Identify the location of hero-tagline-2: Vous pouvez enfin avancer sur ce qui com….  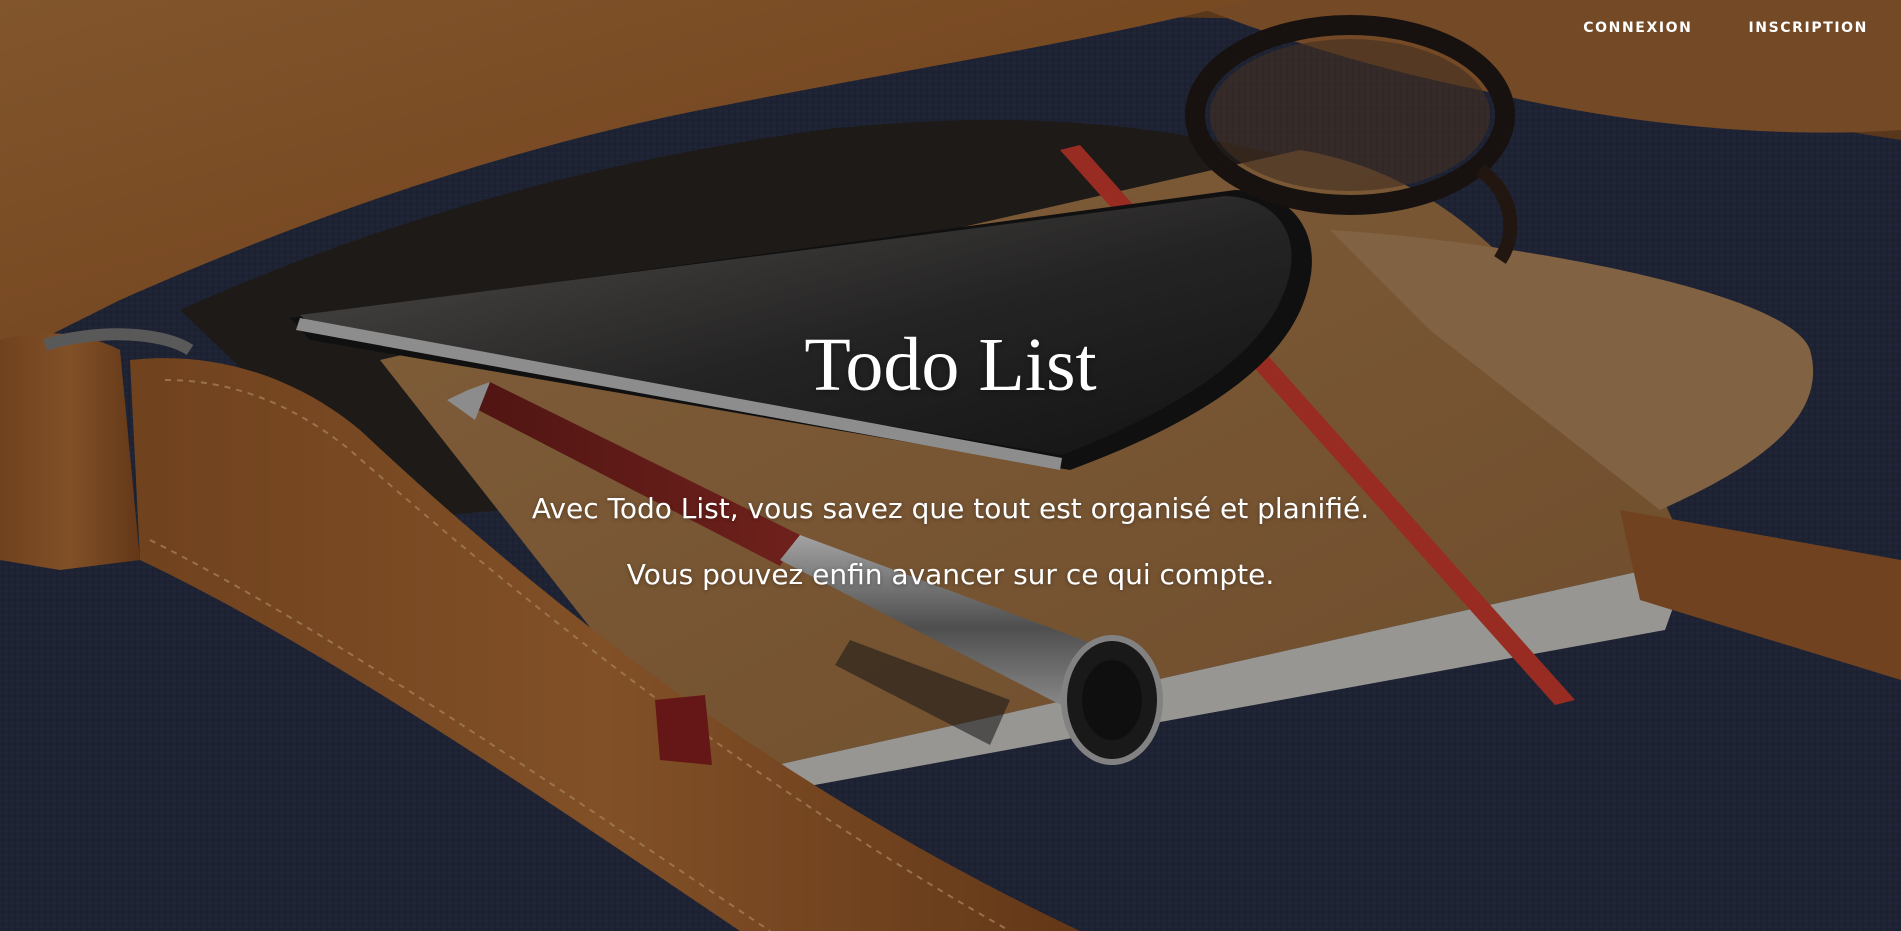
(950, 574).